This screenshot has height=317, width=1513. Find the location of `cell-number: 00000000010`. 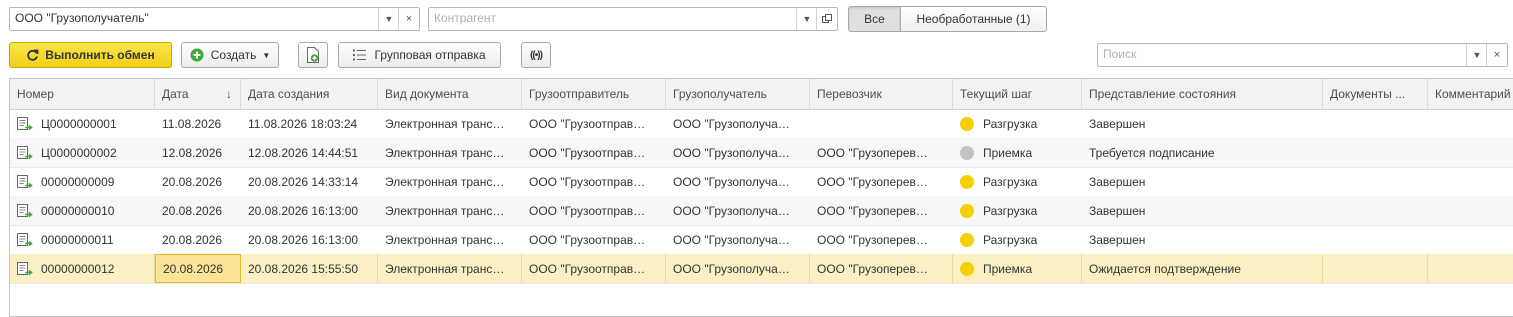

cell-number: 00000000010 is located at coordinates (82, 210).